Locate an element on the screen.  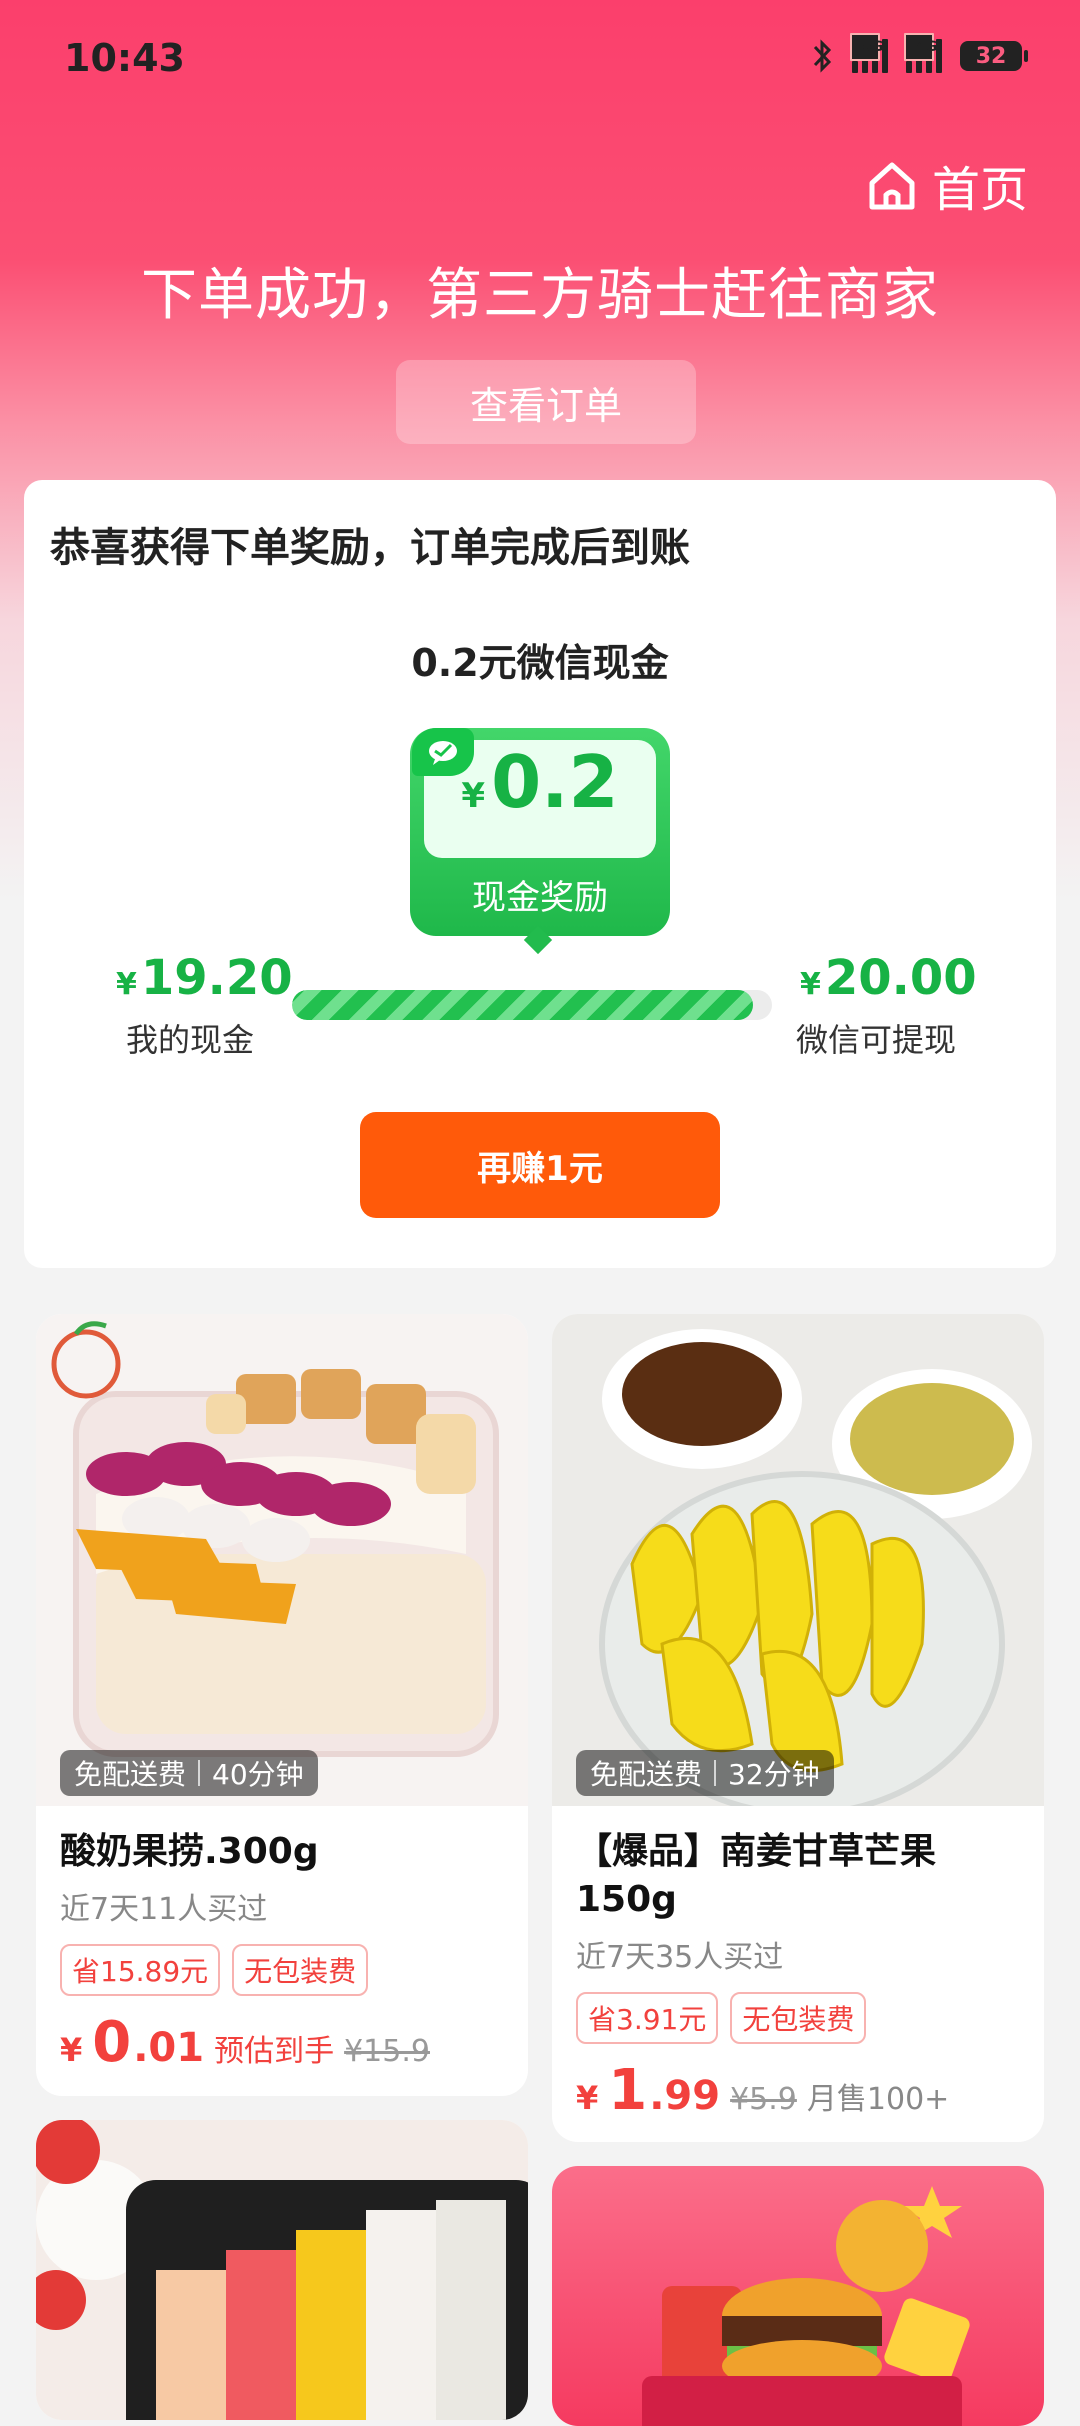
reward-heading: 恭喜获得下单奖励，订单完成后到账 is located at coordinates (370, 548).